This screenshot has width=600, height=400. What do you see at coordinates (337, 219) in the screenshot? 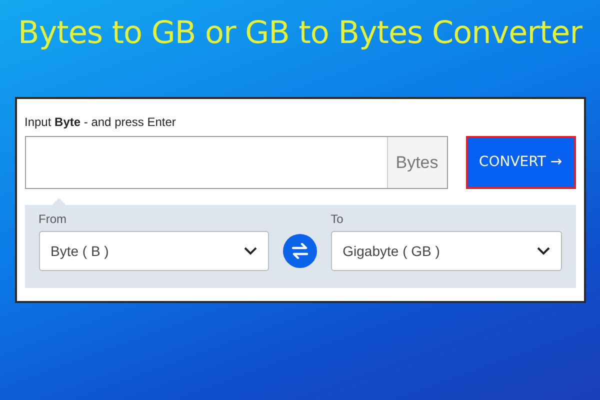
I see `to-label: To` at bounding box center [337, 219].